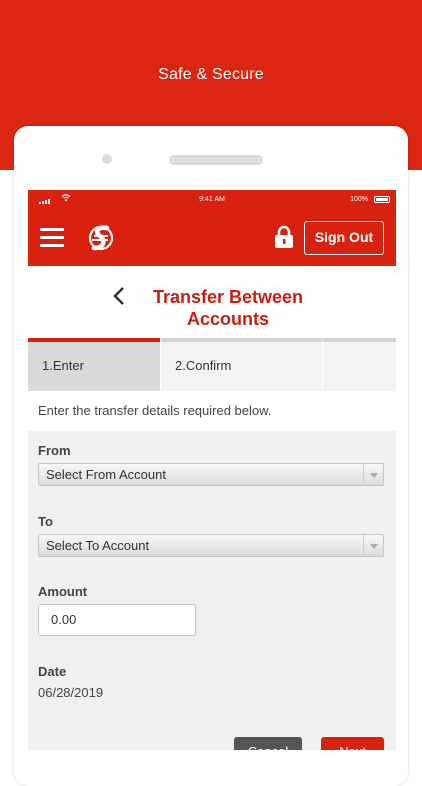  Describe the element at coordinates (268, 743) in the screenshot. I see `cancel-button: Cancel` at that location.